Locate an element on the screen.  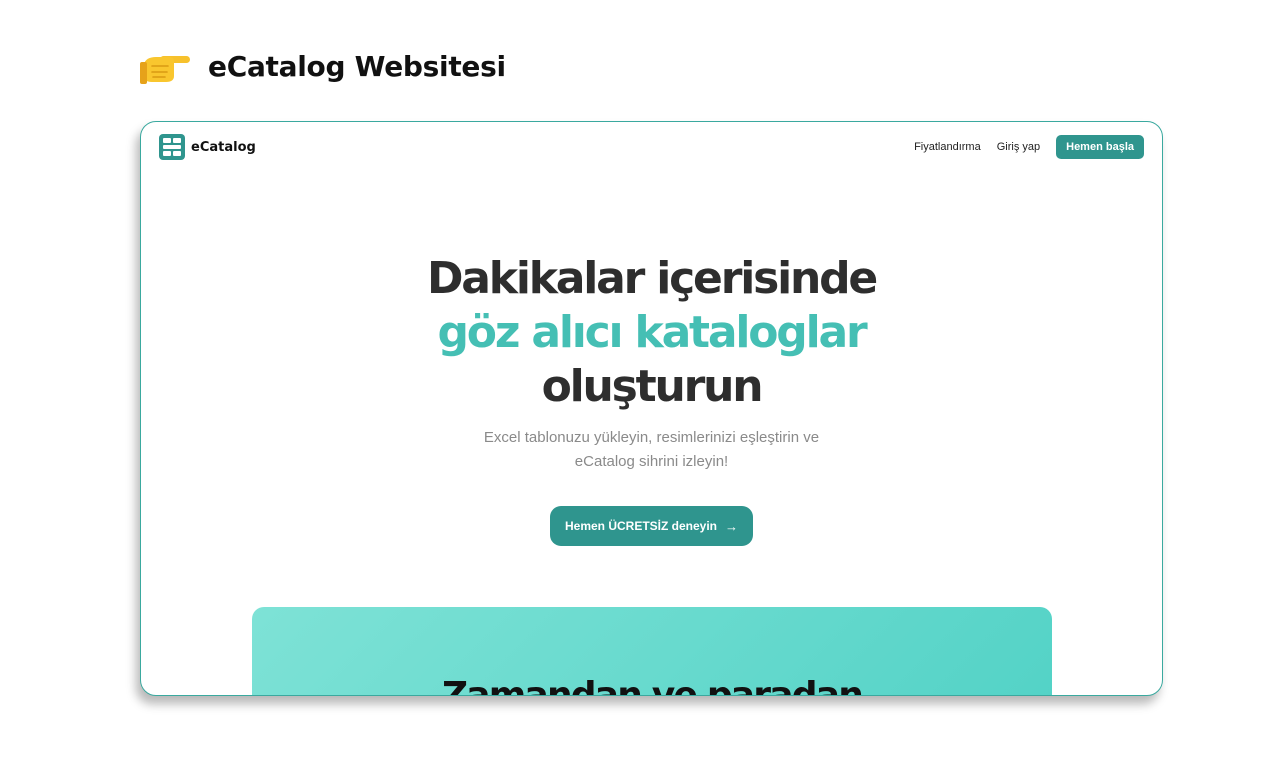
hero-heading-line-3: oluşturun is located at coordinates (652, 386).